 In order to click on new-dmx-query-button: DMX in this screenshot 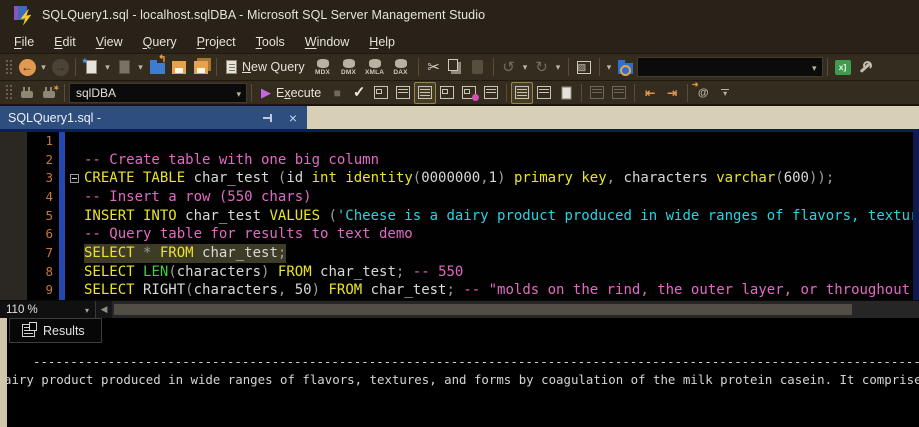, I will do `click(349, 67)`.